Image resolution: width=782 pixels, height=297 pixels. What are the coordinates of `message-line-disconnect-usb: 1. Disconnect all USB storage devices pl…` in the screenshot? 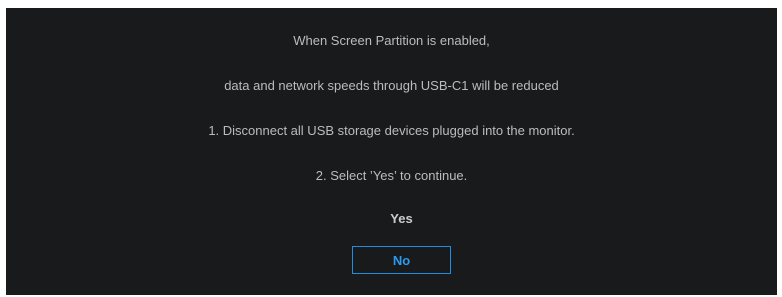 It's located at (391, 130).